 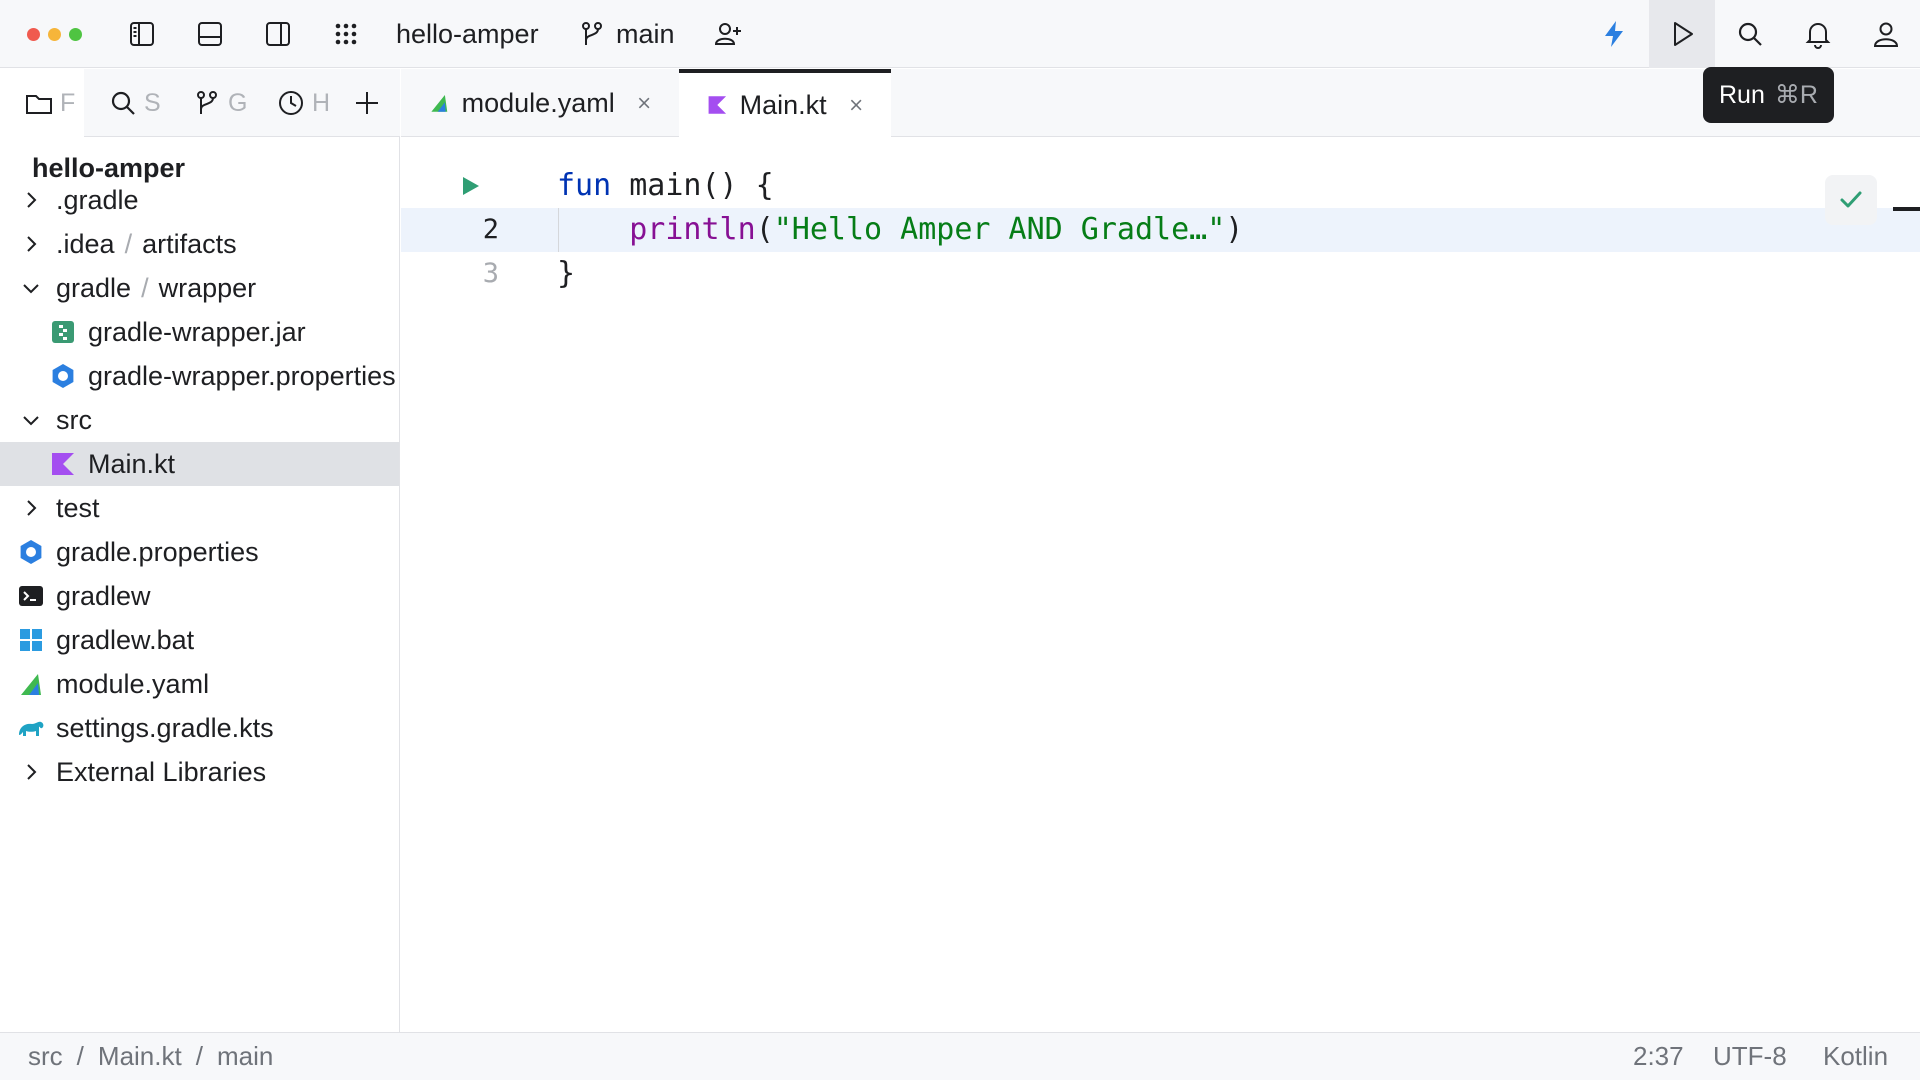 I want to click on tree-item-sublabel: artifacts, so click(x=189, y=243).